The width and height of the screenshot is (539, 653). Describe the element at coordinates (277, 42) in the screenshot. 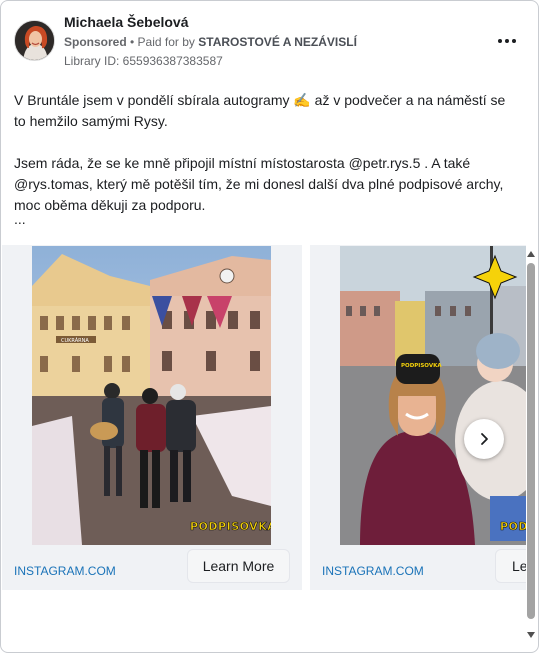

I see `payer-name: STAROSTOVÉ A NEZÁVISLÍ` at that location.